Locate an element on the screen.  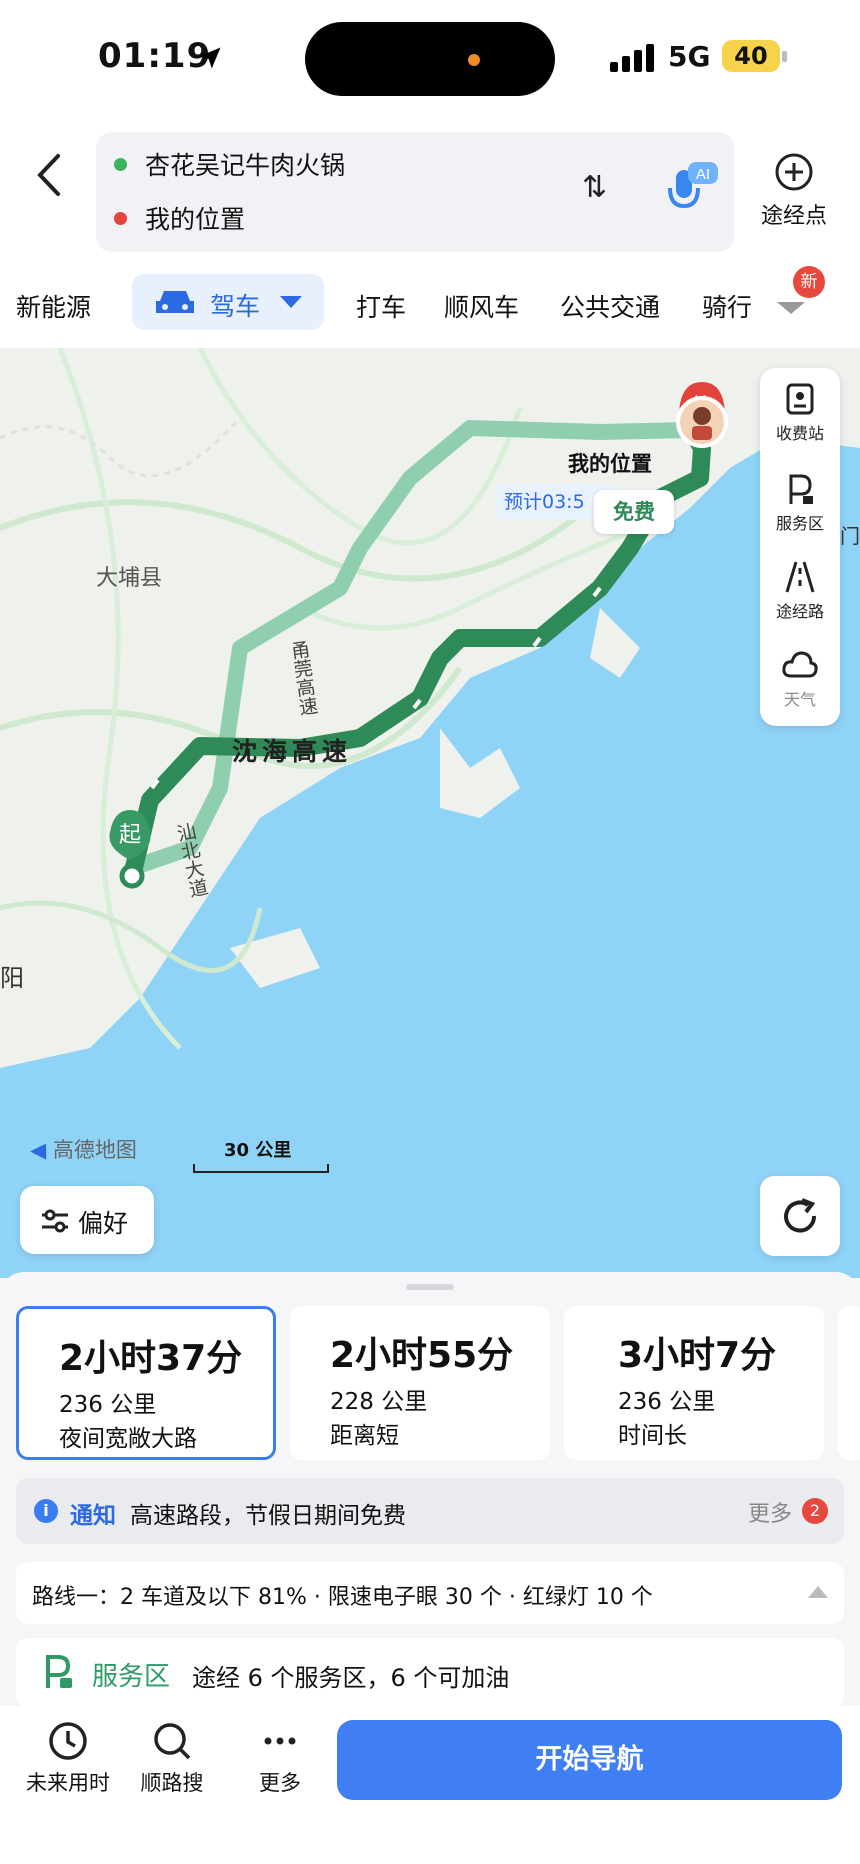
service-area-icon is located at coordinates (801, 489).